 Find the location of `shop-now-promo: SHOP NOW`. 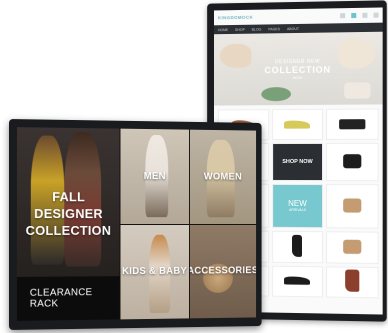

shop-now-promo: SHOP NOW is located at coordinates (297, 162).